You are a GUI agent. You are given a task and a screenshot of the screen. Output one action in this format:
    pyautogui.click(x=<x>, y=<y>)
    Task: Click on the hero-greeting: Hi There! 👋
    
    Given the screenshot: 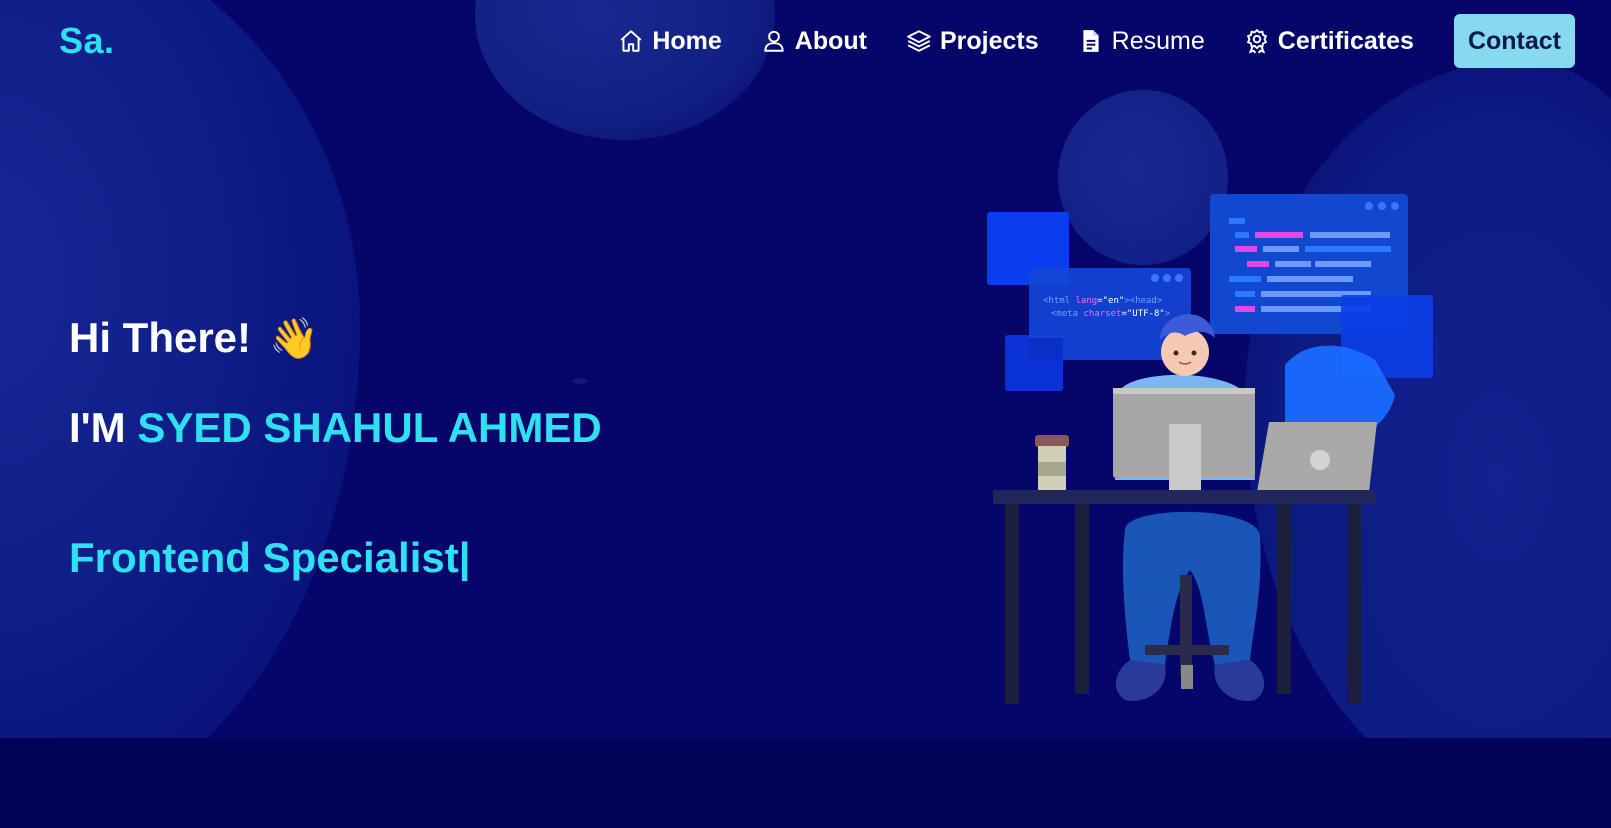 What is the action you would take?
    pyautogui.click(x=194, y=338)
    